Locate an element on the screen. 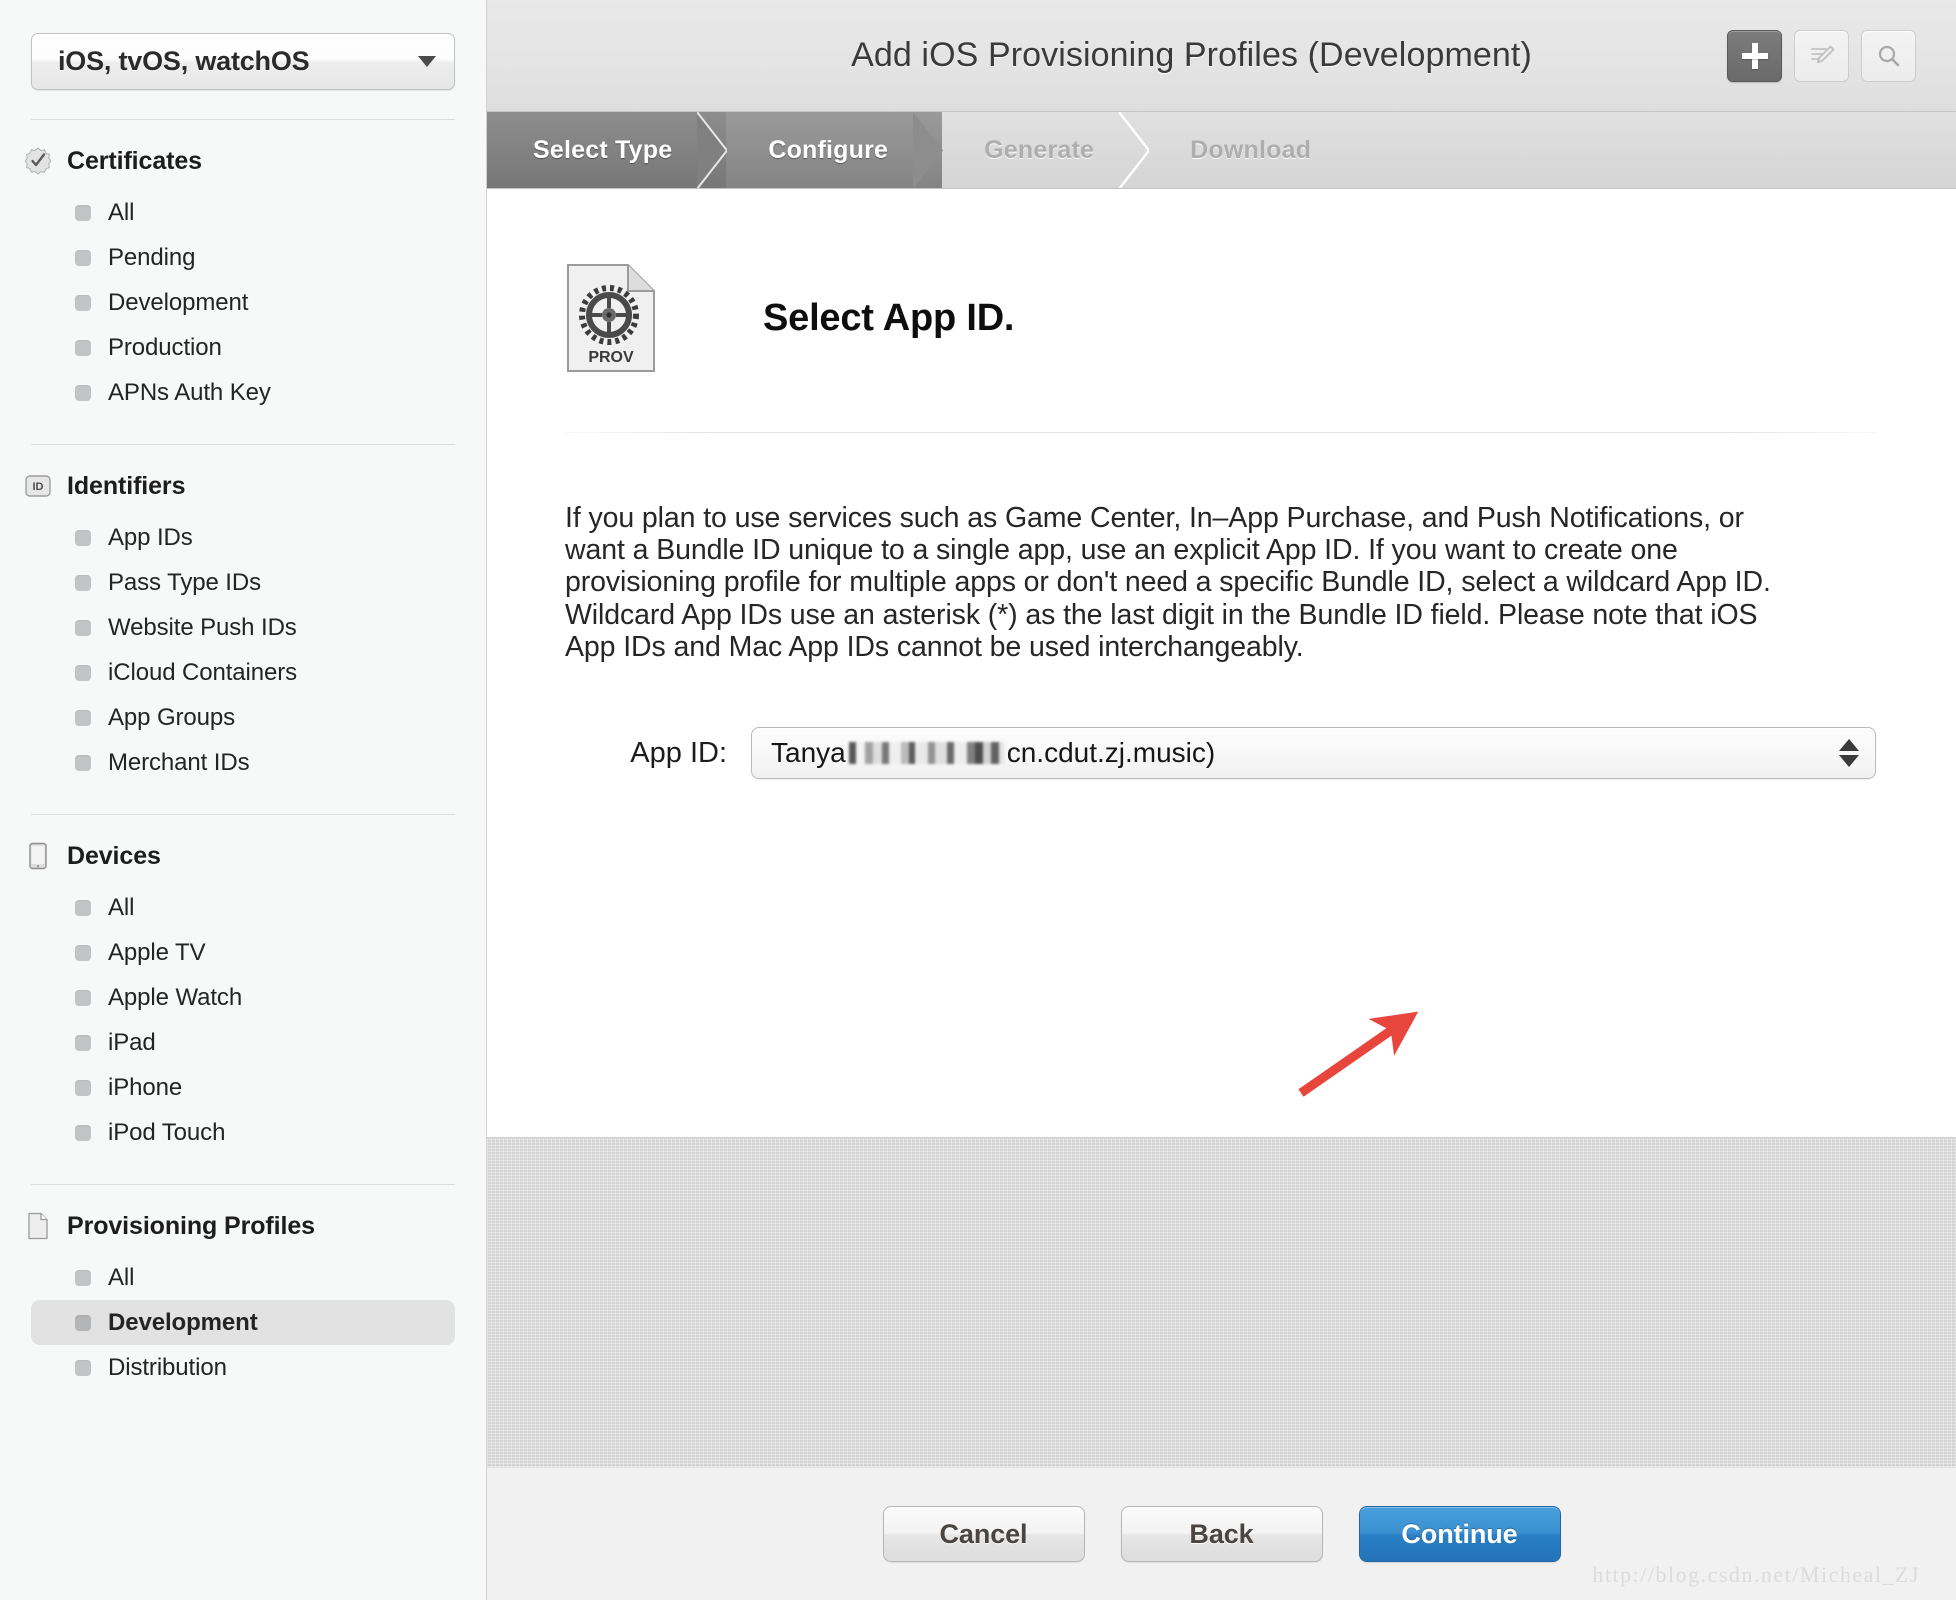 The height and width of the screenshot is (1600, 1956). mobile-device-icon is located at coordinates (38, 856).